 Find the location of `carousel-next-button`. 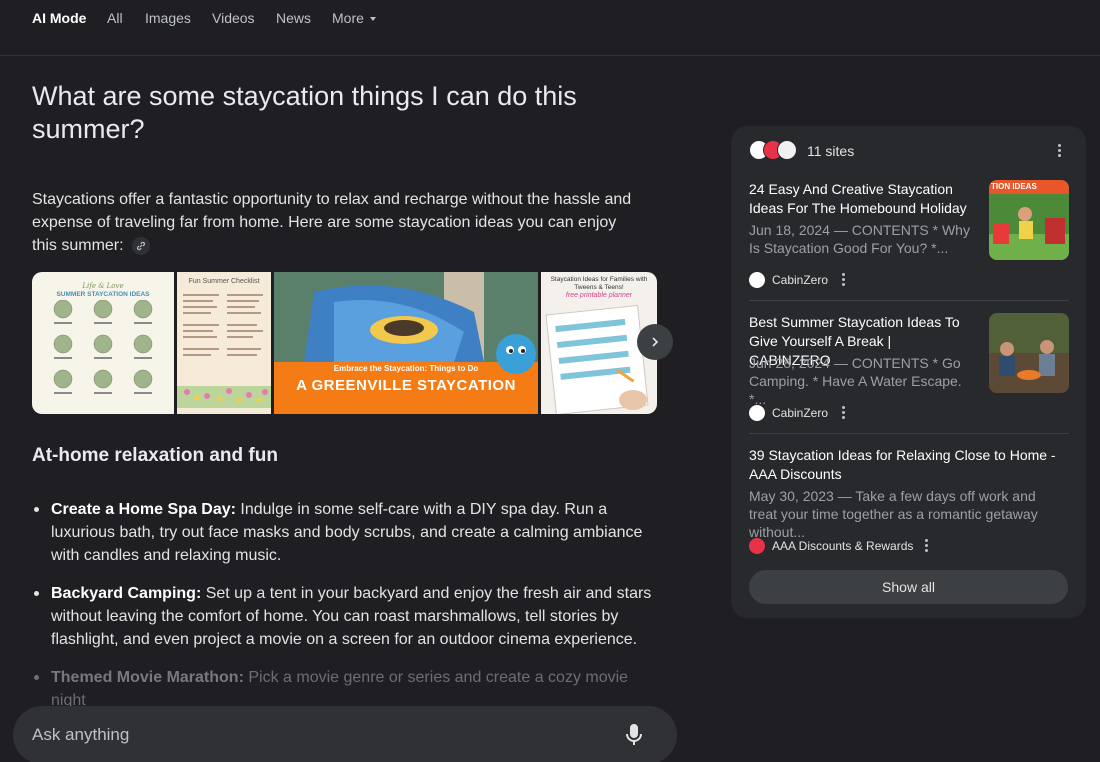

carousel-next-button is located at coordinates (655, 342).